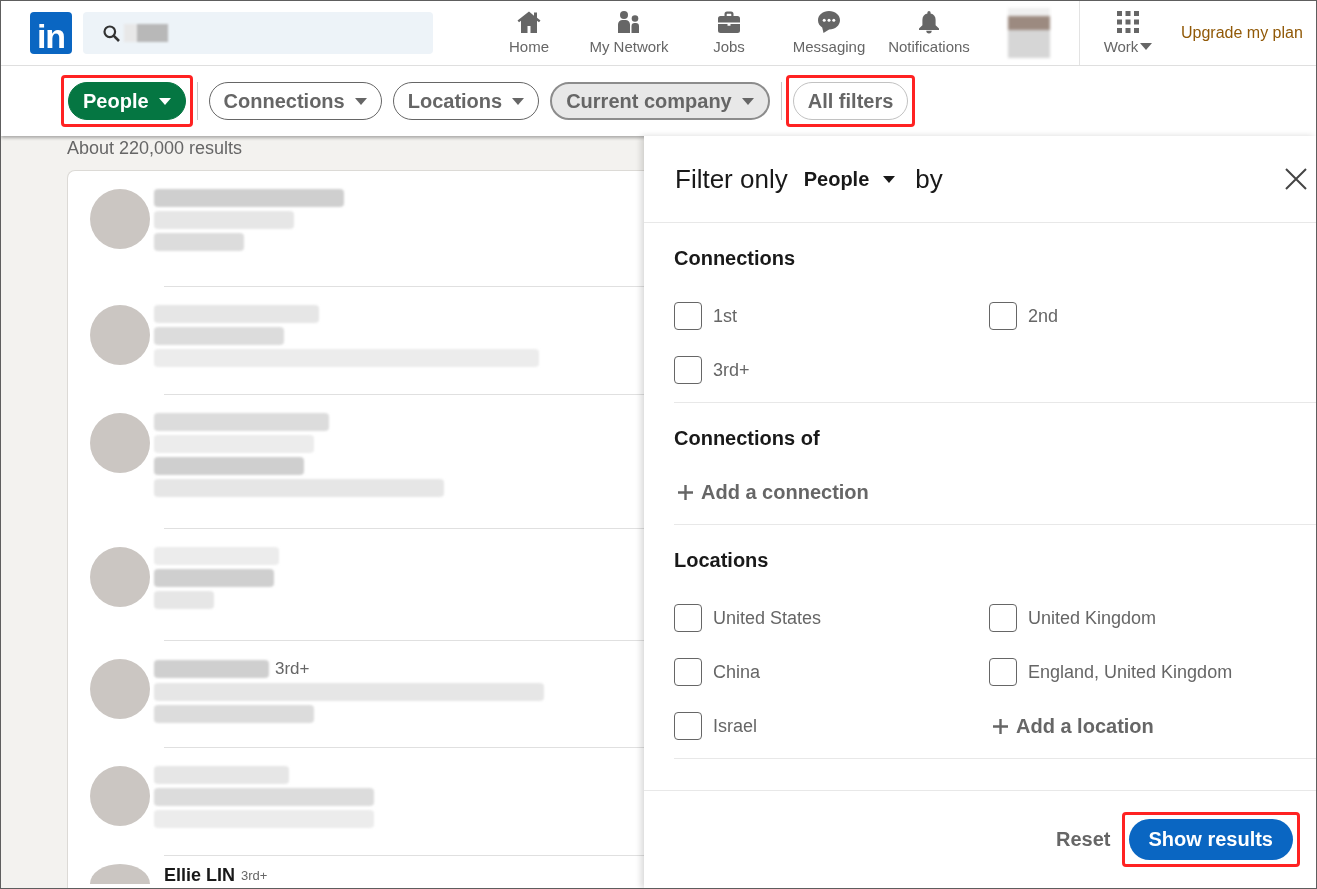  What do you see at coordinates (722, 560) in the screenshot?
I see `section-title: Locations` at bounding box center [722, 560].